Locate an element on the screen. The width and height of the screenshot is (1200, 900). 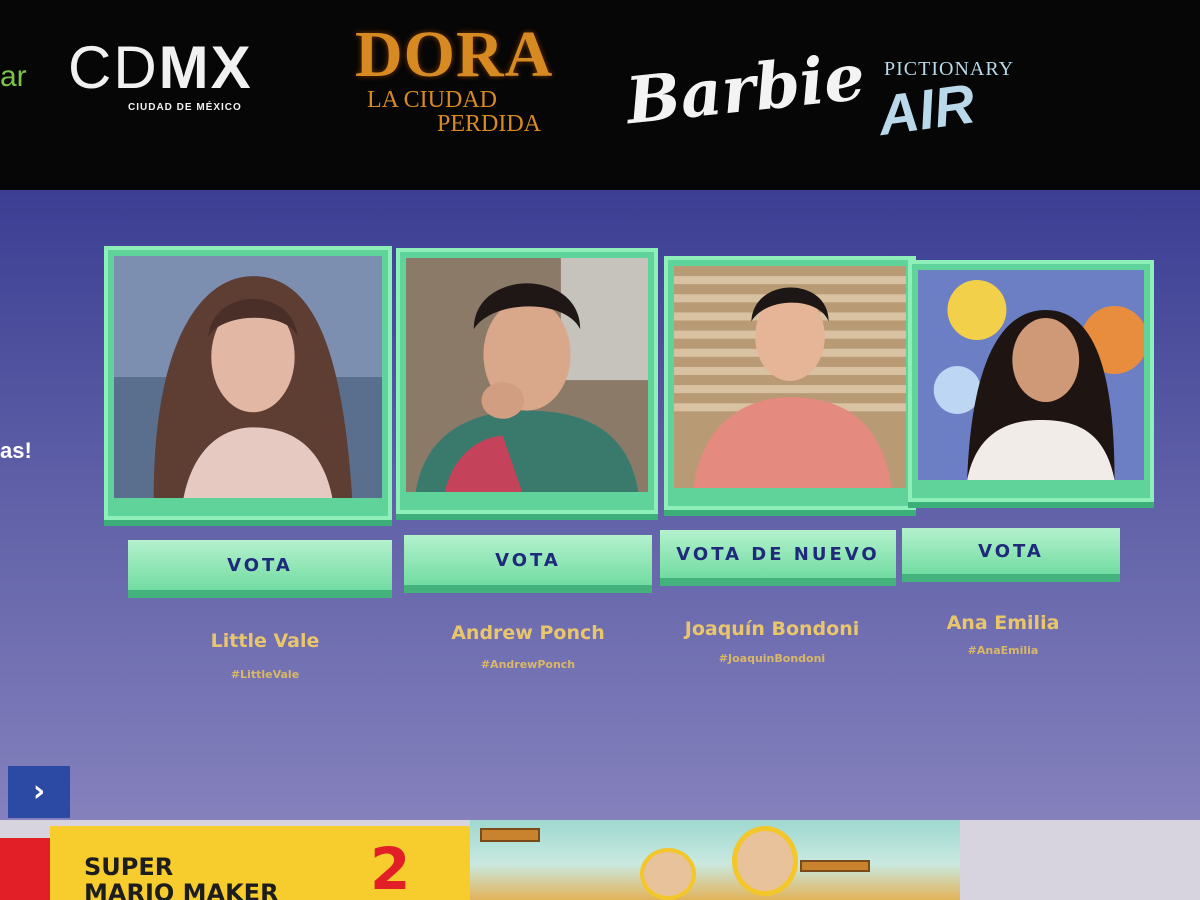
candidate-name: Joaquín Bondoni is located at coordinates (772, 629).